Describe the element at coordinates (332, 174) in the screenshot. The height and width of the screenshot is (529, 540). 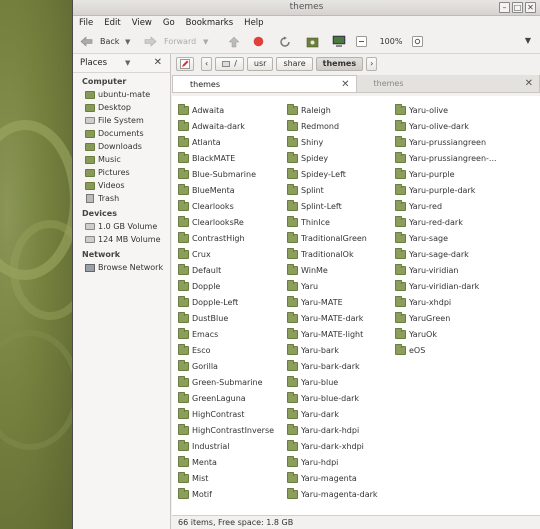
I see `folder-item: Spidey-Left` at that location.